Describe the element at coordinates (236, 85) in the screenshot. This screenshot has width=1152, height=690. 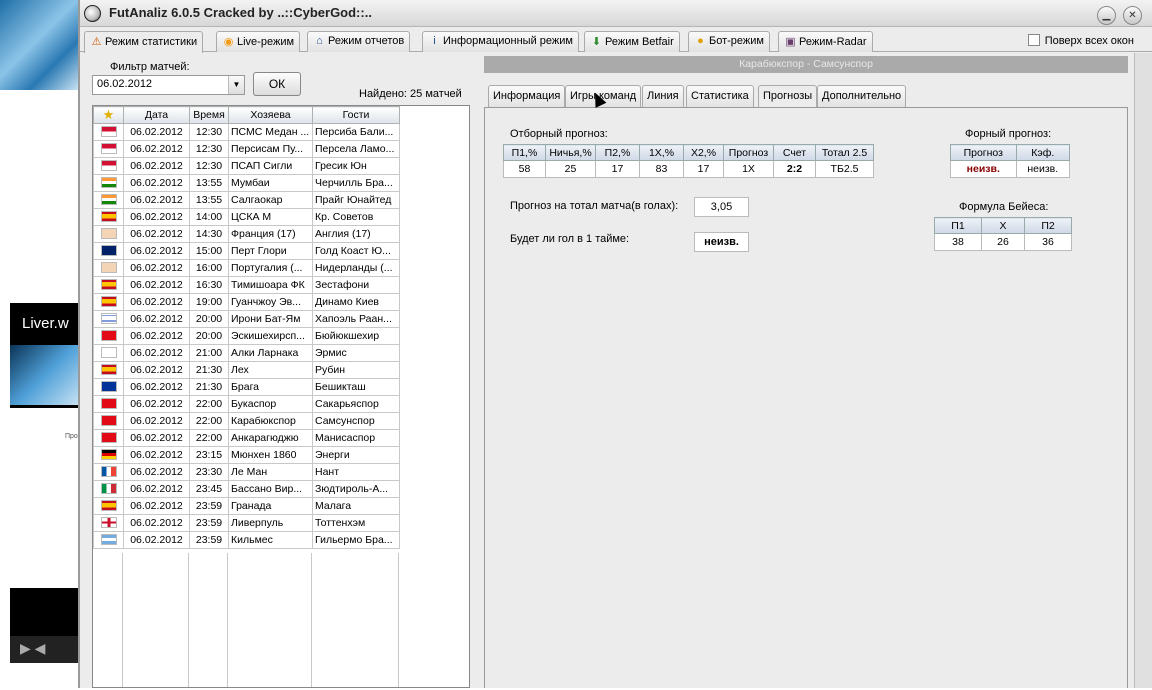
I see `chevron-down-icon: ▼` at that location.